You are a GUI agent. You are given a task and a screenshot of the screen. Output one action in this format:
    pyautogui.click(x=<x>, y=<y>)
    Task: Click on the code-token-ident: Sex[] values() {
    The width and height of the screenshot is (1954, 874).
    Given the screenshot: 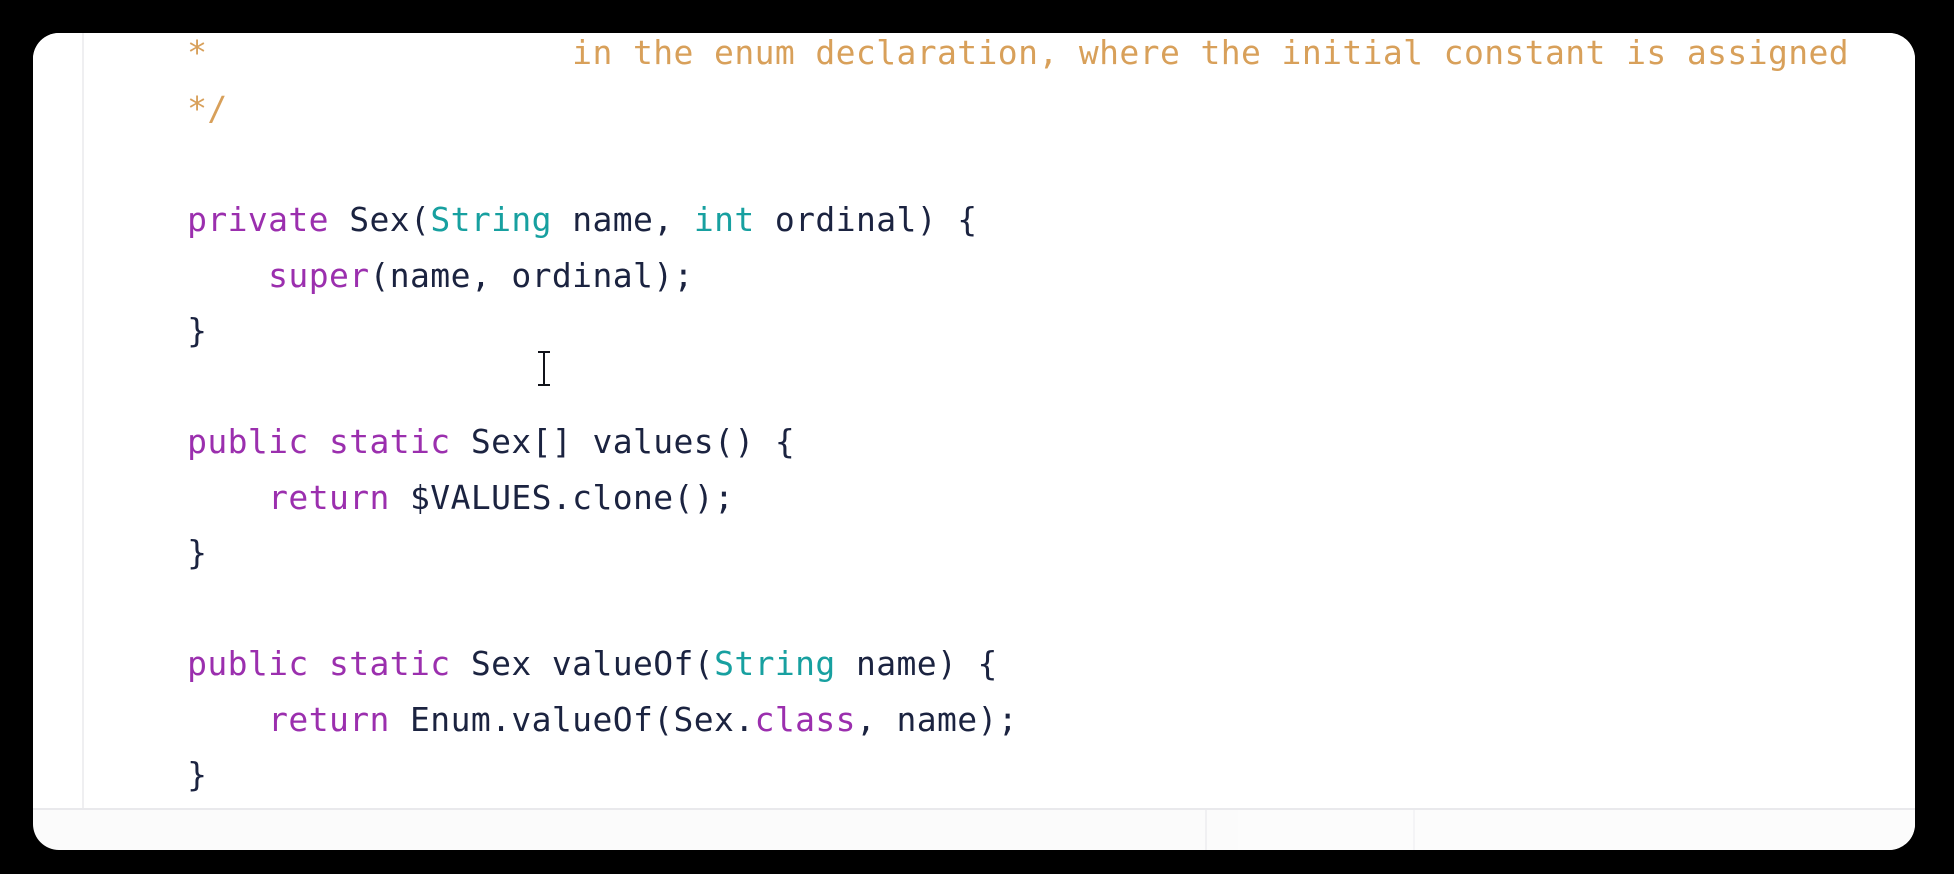 What is the action you would take?
    pyautogui.click(x=623, y=441)
    